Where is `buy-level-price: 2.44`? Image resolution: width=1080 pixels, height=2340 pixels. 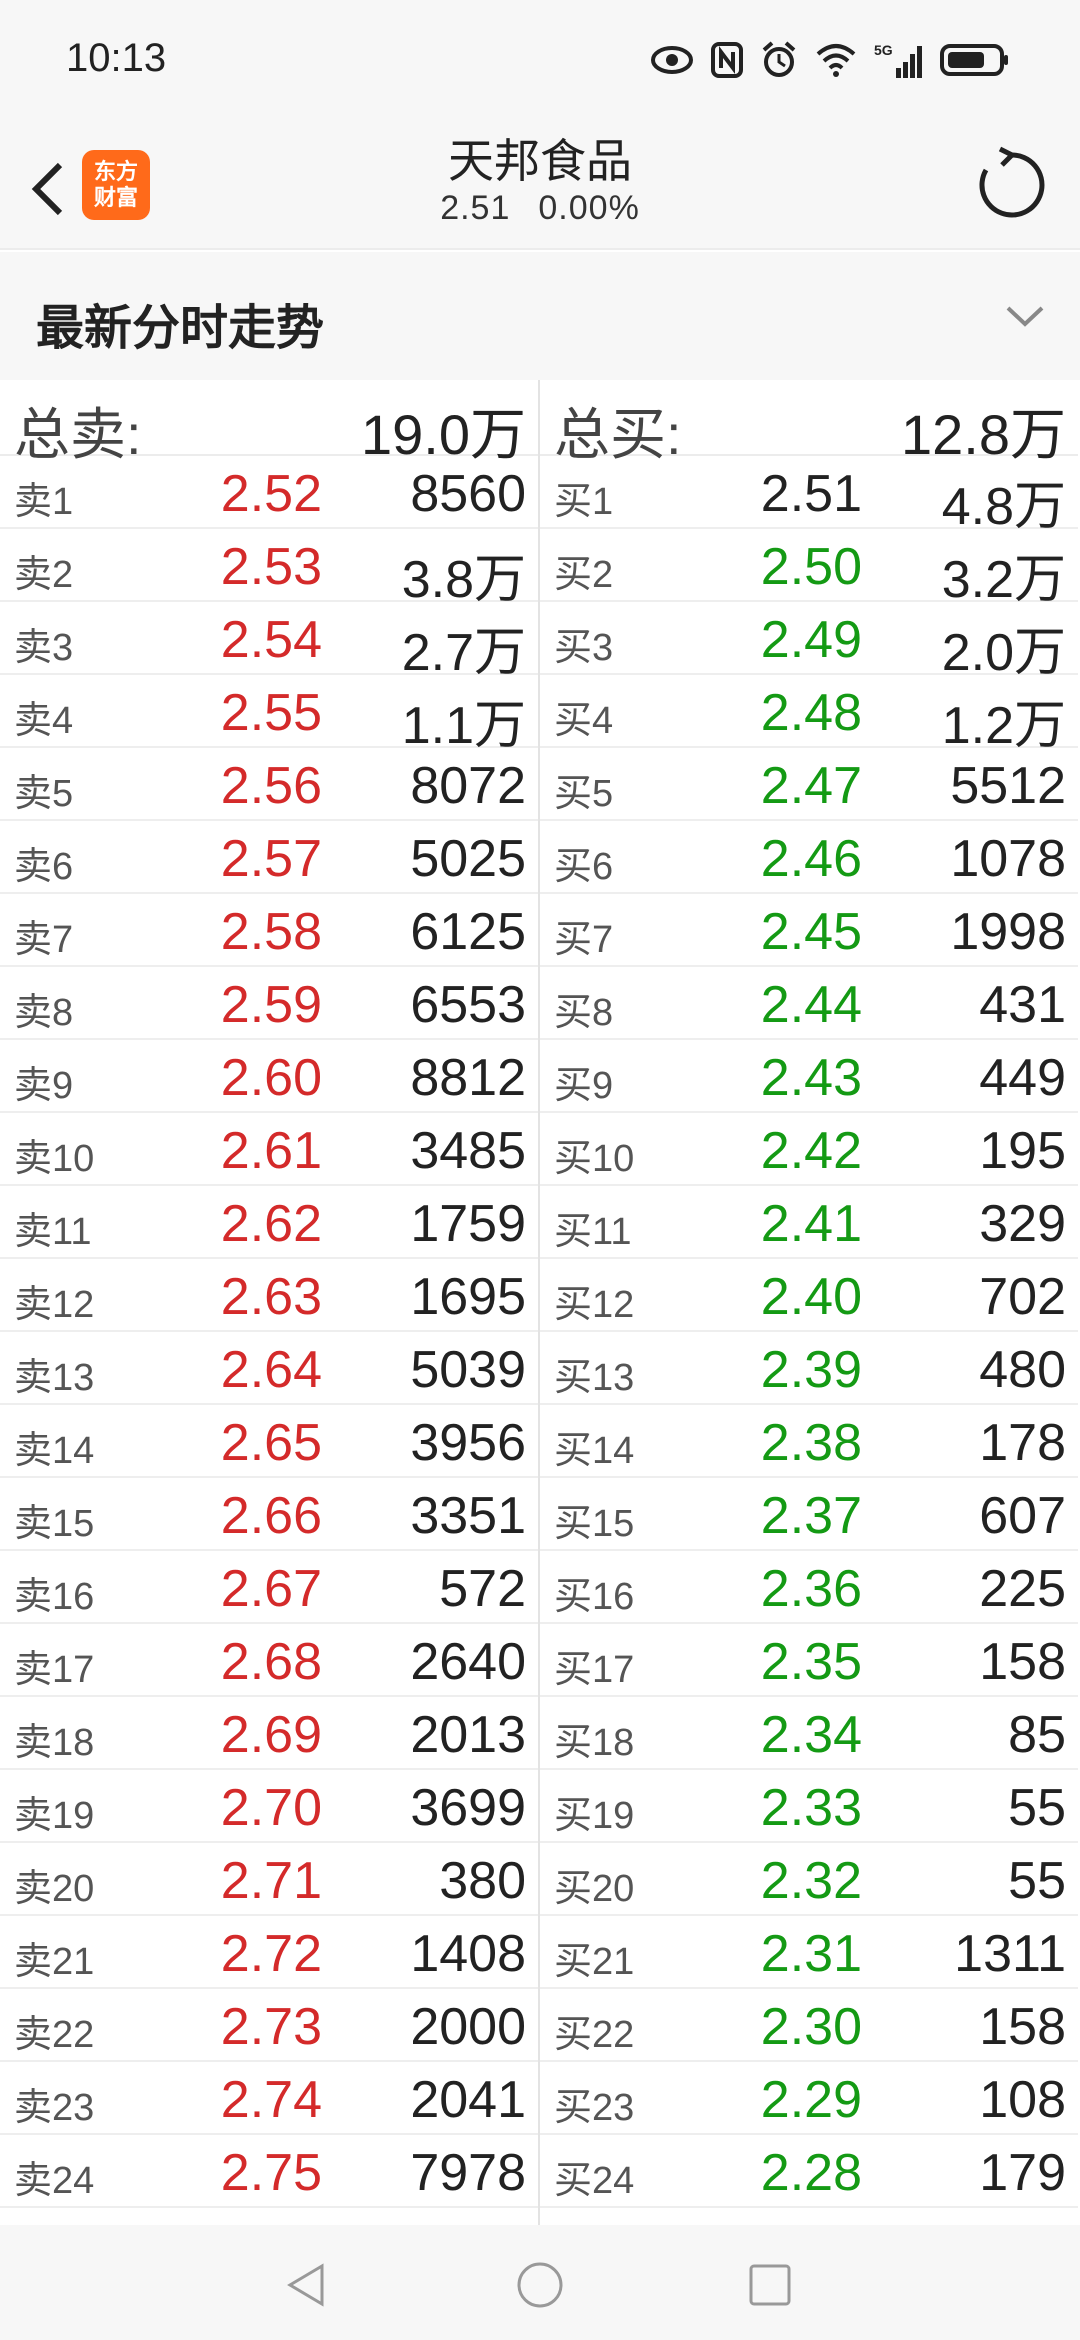 buy-level-price: 2.44 is located at coordinates (811, 1005).